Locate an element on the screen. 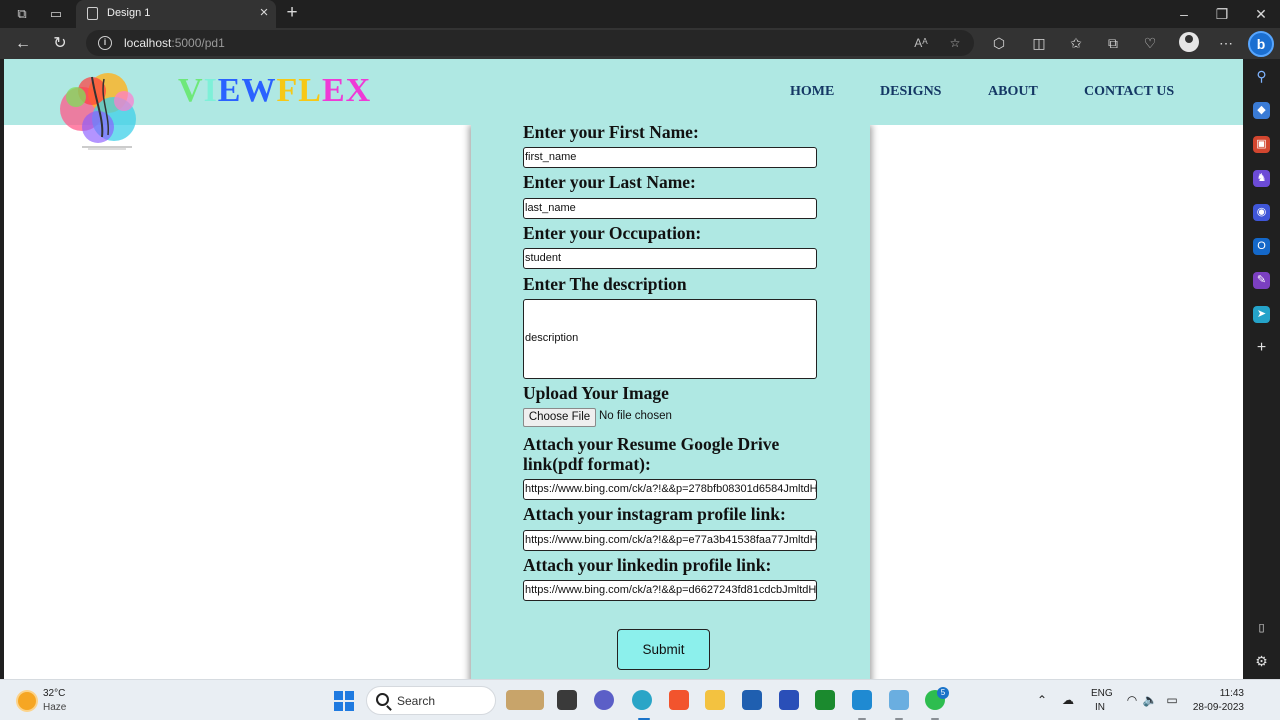  language-code: ENG is located at coordinates (1102, 693).